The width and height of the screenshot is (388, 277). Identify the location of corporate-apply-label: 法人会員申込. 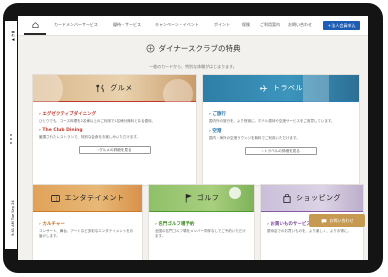
(343, 25).